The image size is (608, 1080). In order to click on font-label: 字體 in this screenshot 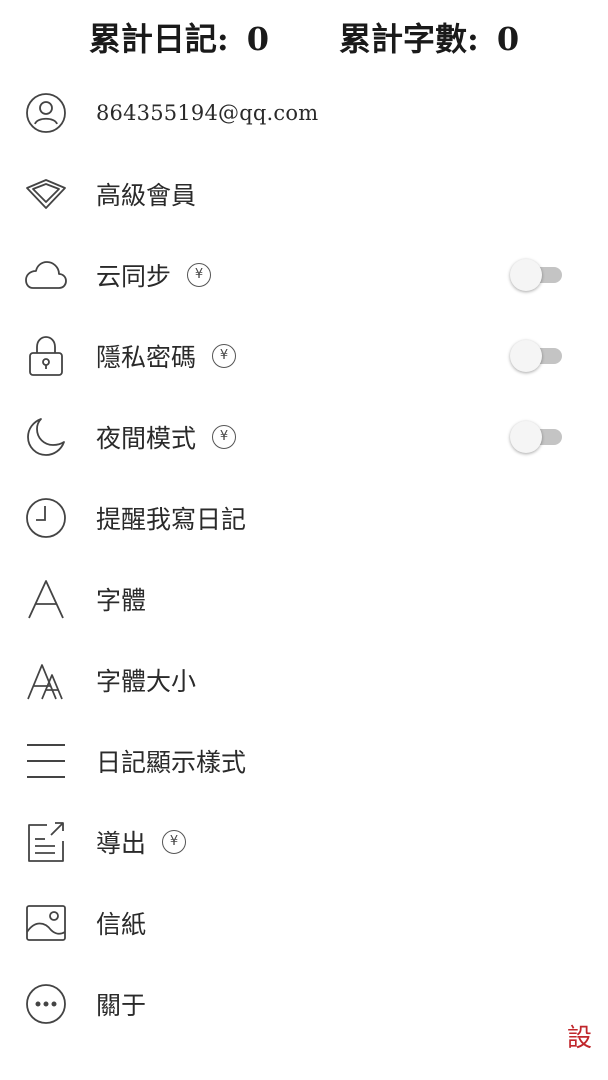, I will do `click(121, 600)`.